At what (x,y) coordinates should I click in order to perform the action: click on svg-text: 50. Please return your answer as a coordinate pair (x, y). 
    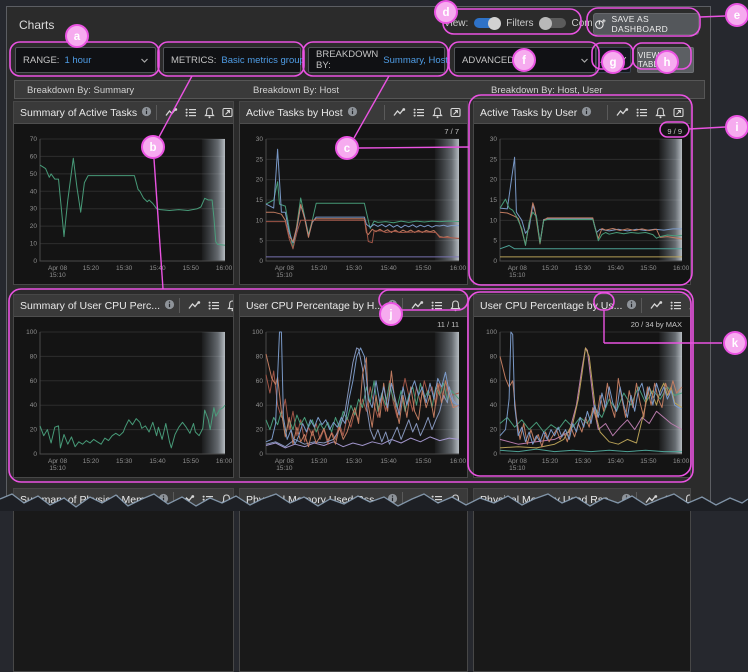
    Looking at the image, I should click on (34, 174).